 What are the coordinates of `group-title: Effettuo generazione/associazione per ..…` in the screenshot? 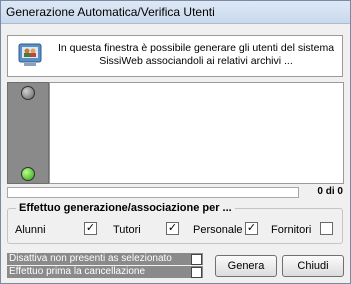 It's located at (125, 208).